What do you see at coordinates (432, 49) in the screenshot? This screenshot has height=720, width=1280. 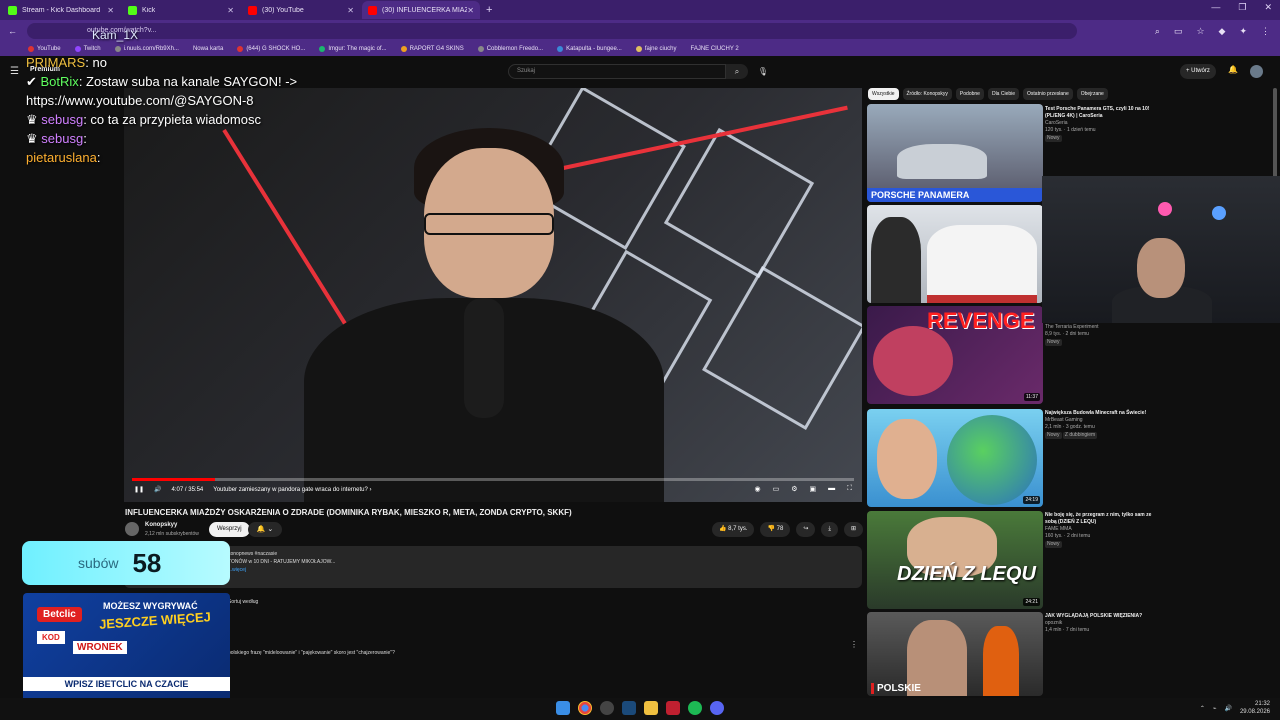 I see `bookmark-item: RAPORT G4 SKINS` at bounding box center [432, 49].